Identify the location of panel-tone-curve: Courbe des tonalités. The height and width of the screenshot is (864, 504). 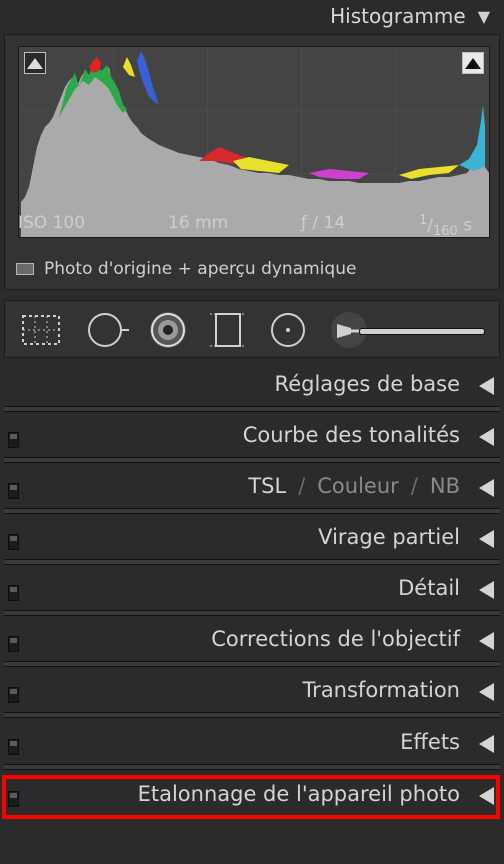
(252, 438).